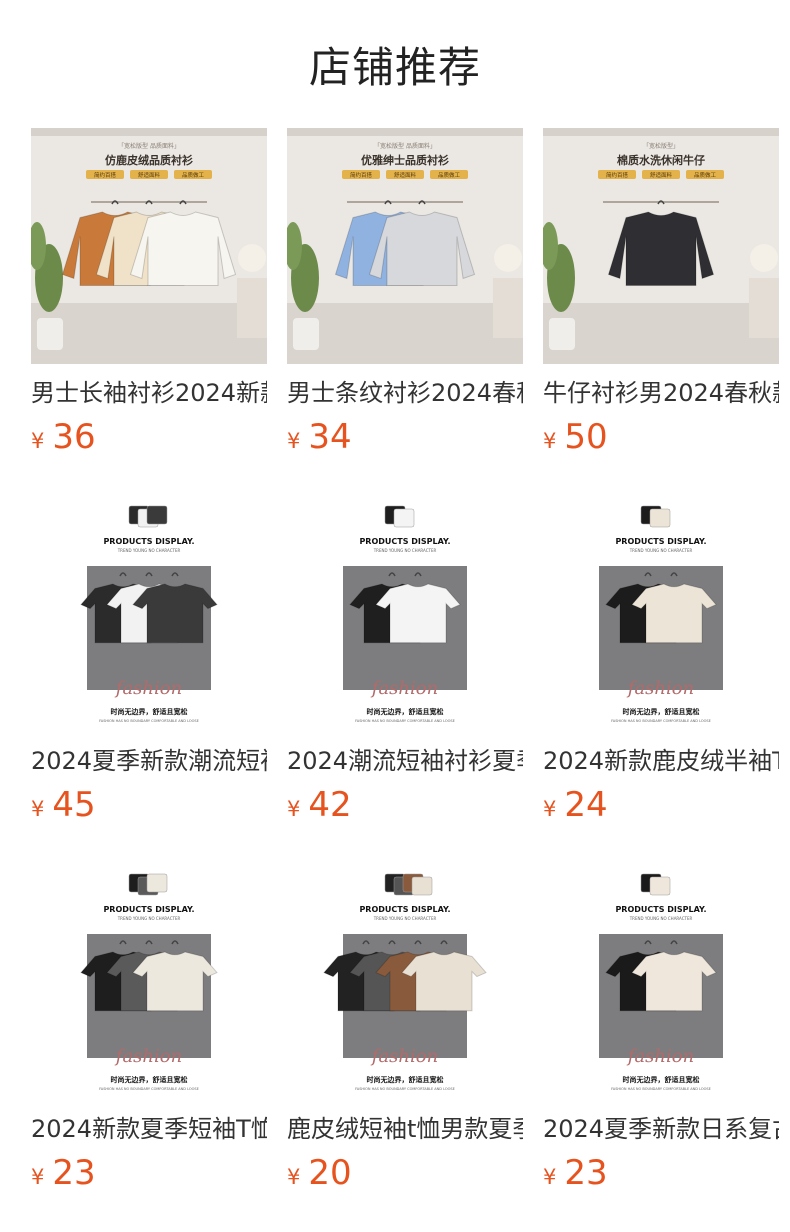  Describe the element at coordinates (149, 333) in the screenshot. I see `image-floor` at that location.